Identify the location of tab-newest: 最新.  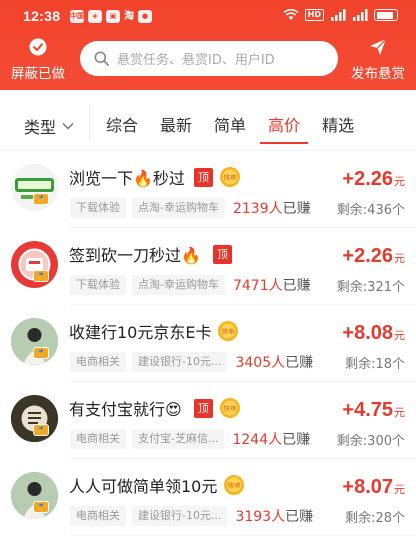
(176, 125).